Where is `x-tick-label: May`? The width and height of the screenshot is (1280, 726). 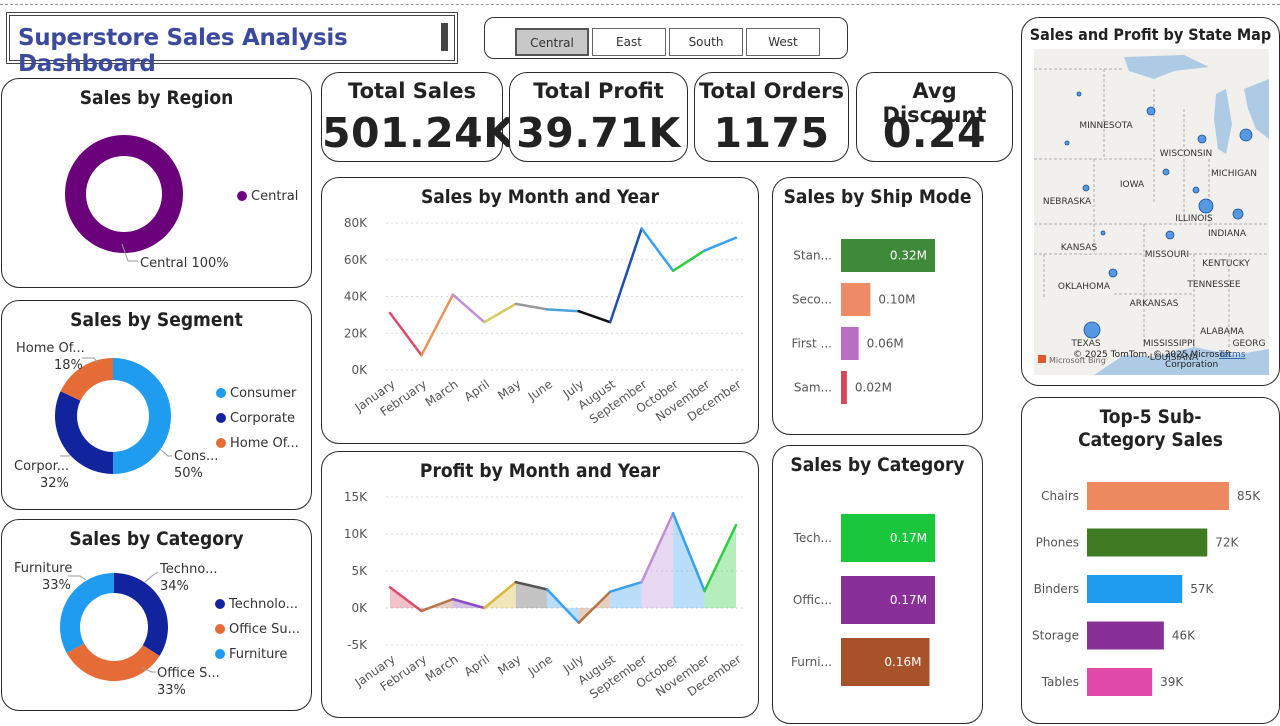
x-tick-label: May is located at coordinates (509, 390).